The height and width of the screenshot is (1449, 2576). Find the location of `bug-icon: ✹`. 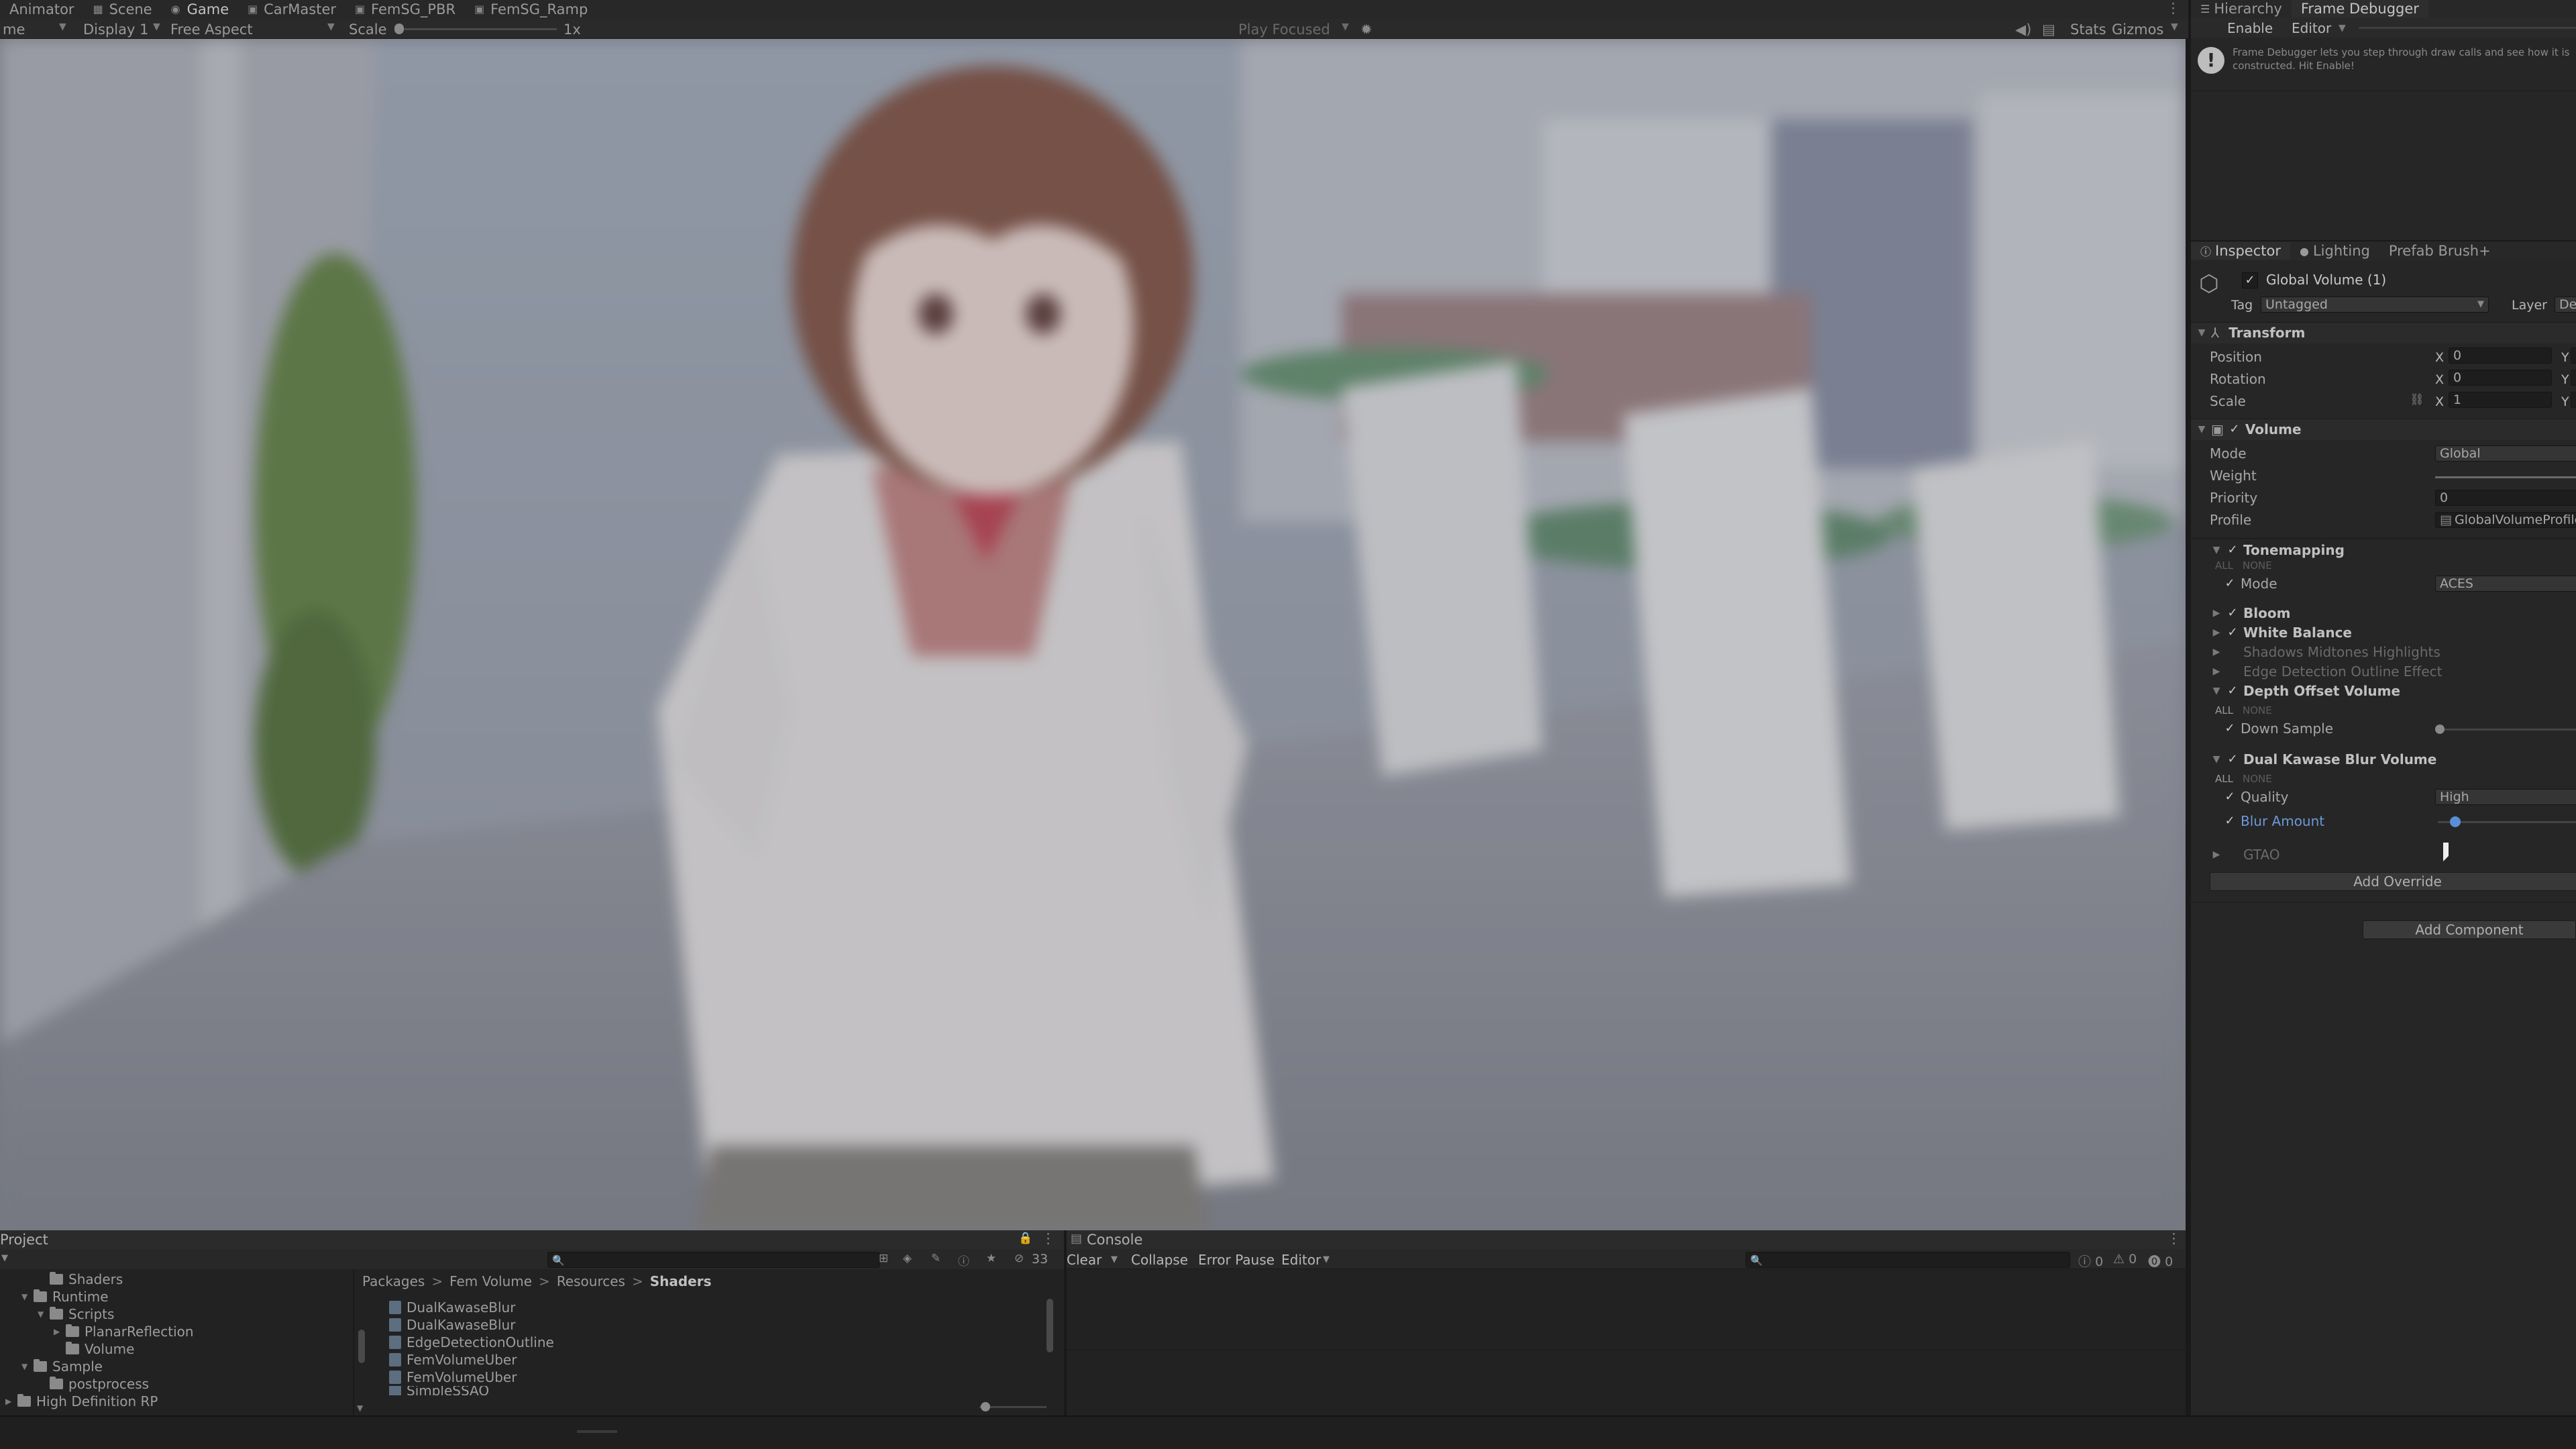

bug-icon: ✹ is located at coordinates (1366, 29).